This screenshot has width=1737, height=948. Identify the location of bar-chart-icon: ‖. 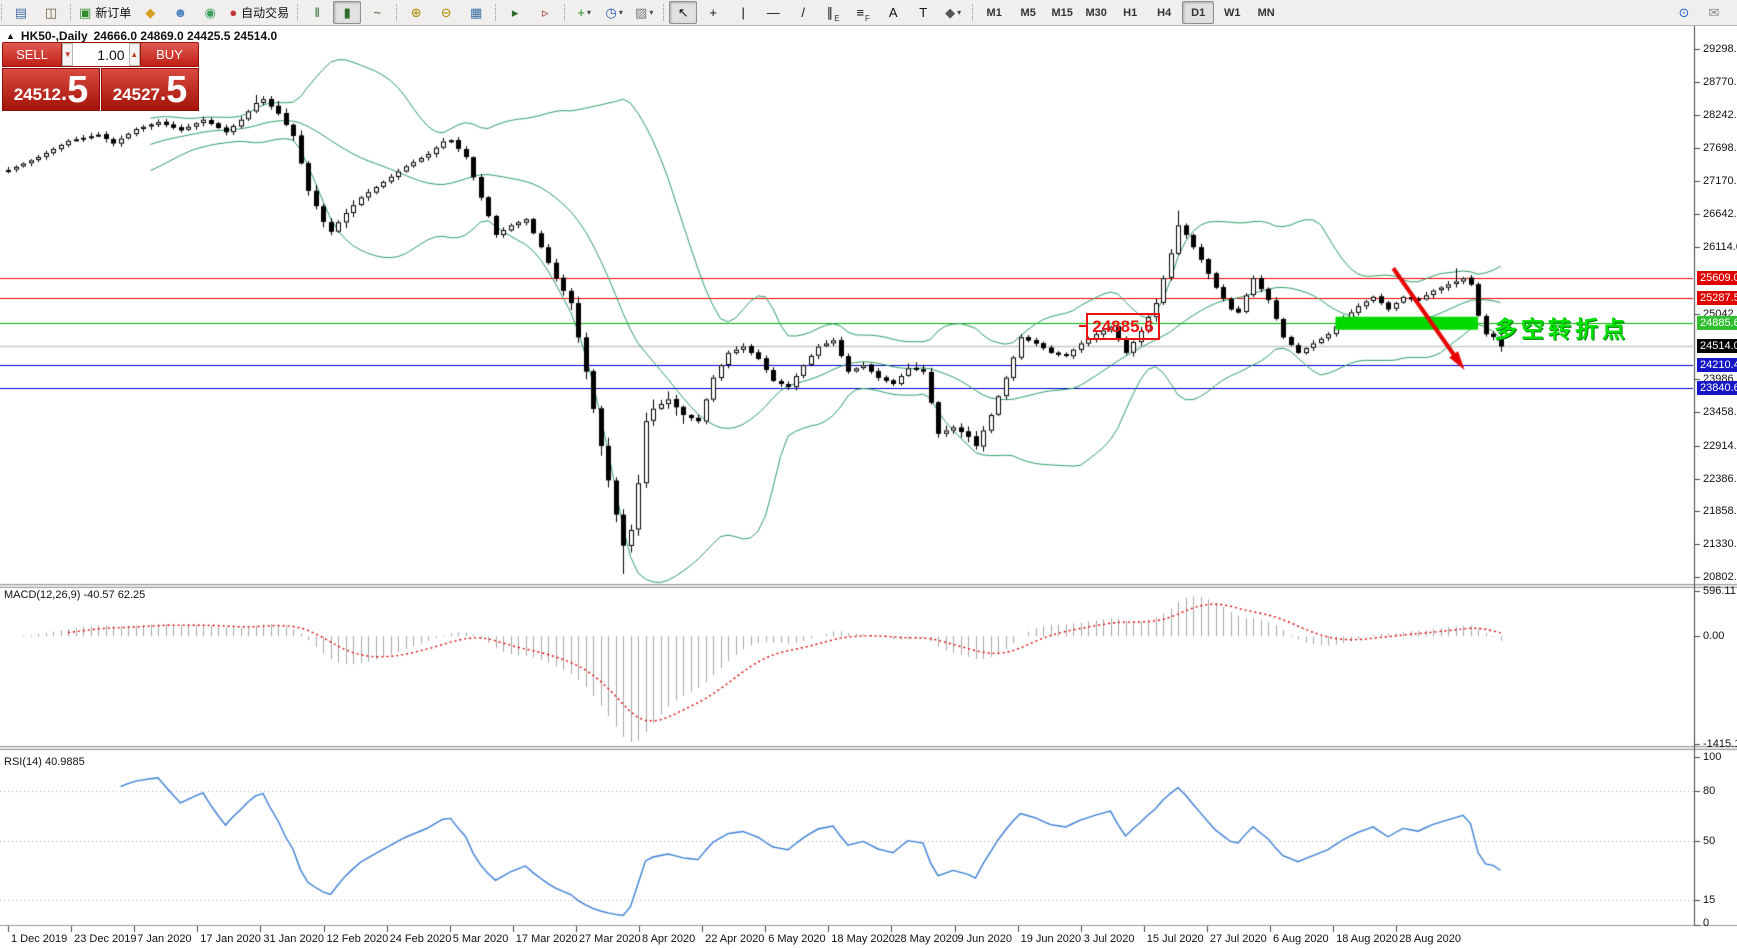
(317, 12).